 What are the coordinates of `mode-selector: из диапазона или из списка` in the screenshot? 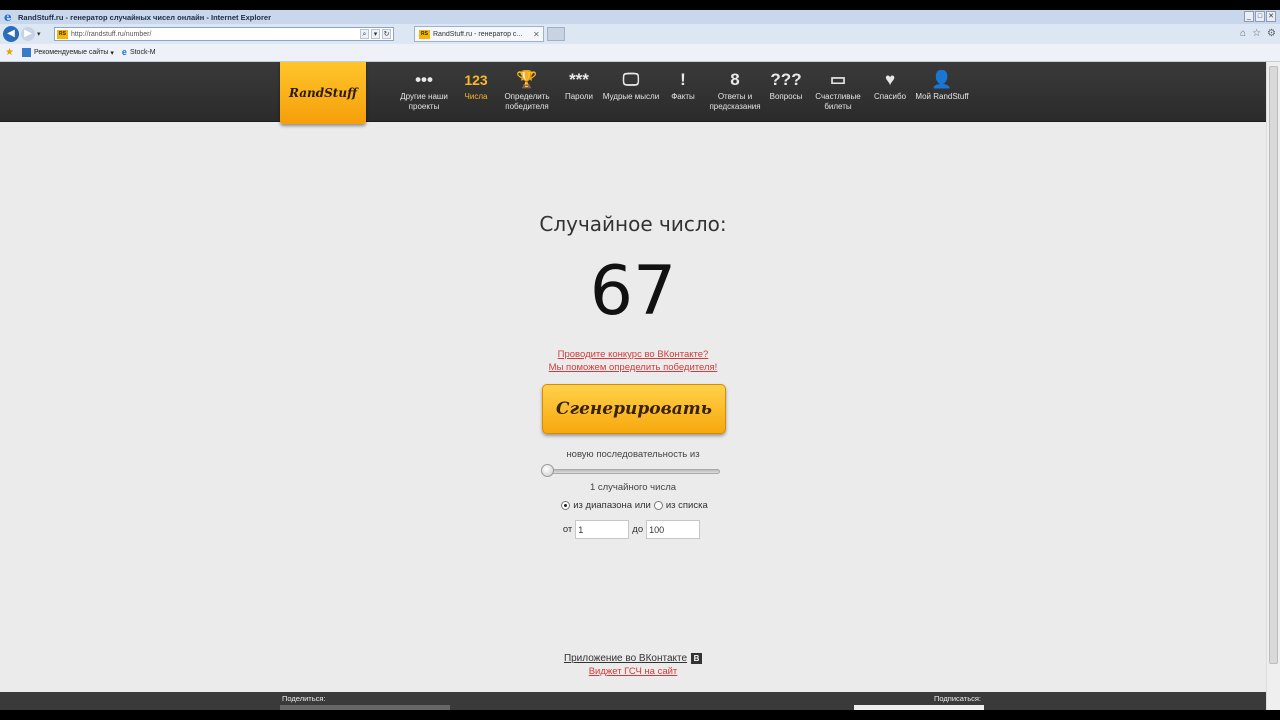 It's located at (633, 505).